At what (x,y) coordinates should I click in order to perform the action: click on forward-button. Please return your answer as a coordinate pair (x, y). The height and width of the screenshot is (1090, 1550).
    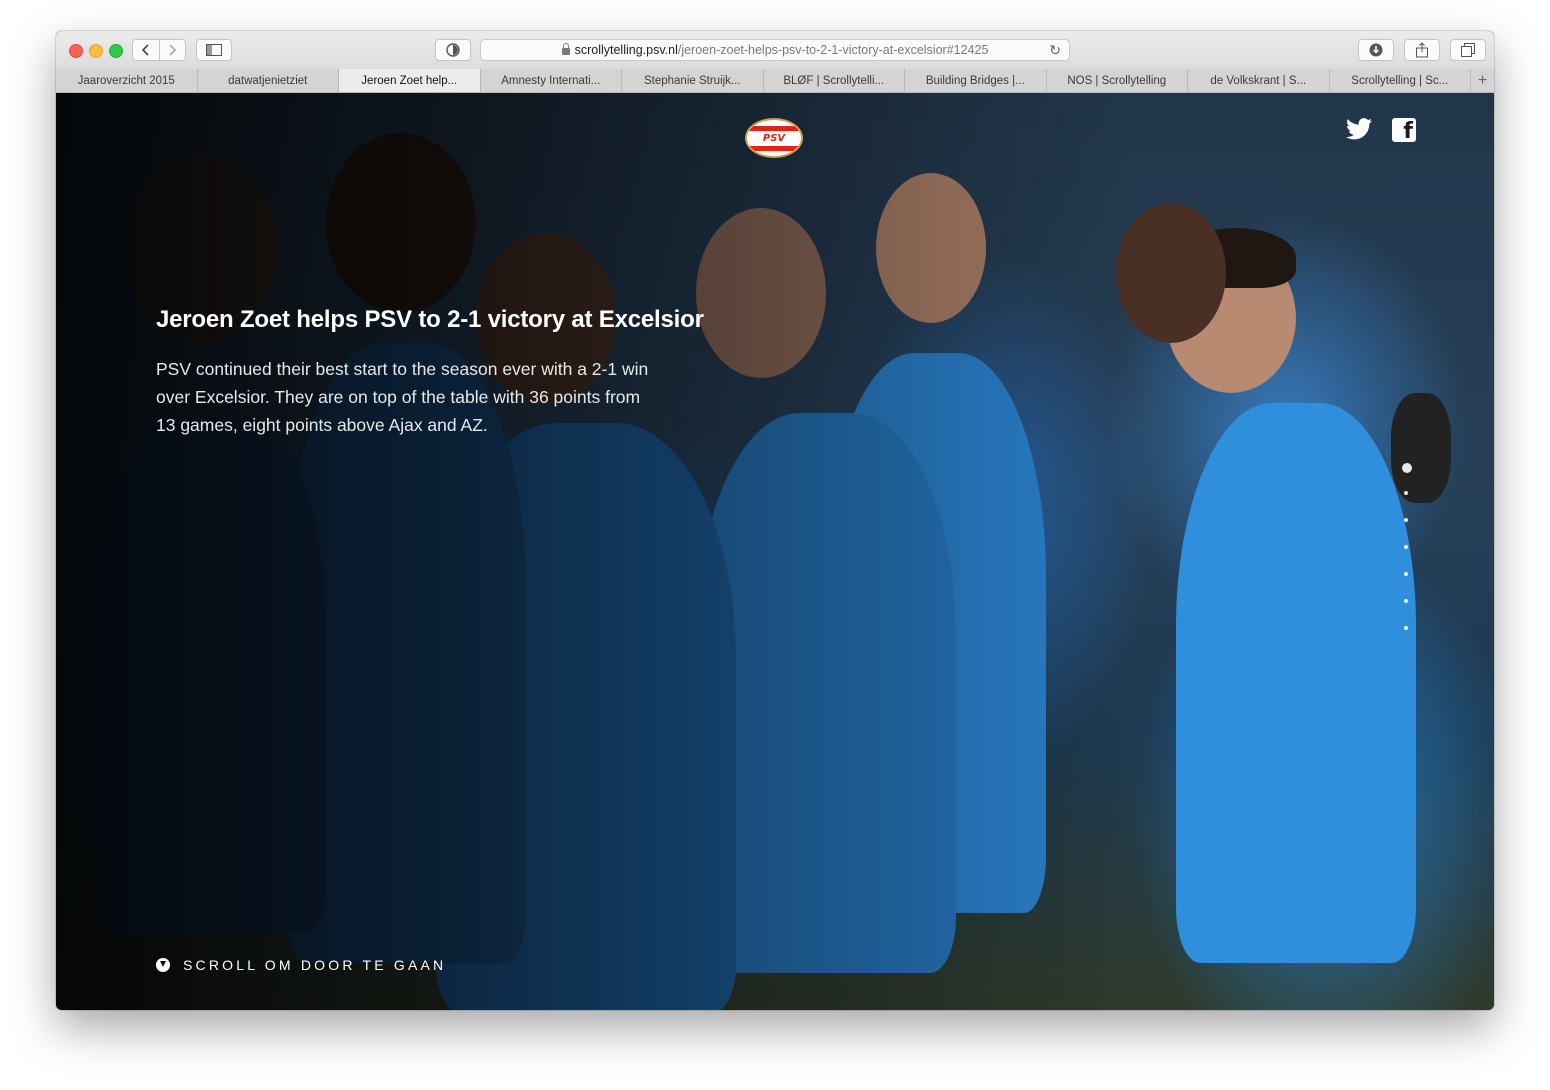
    Looking at the image, I should click on (173, 50).